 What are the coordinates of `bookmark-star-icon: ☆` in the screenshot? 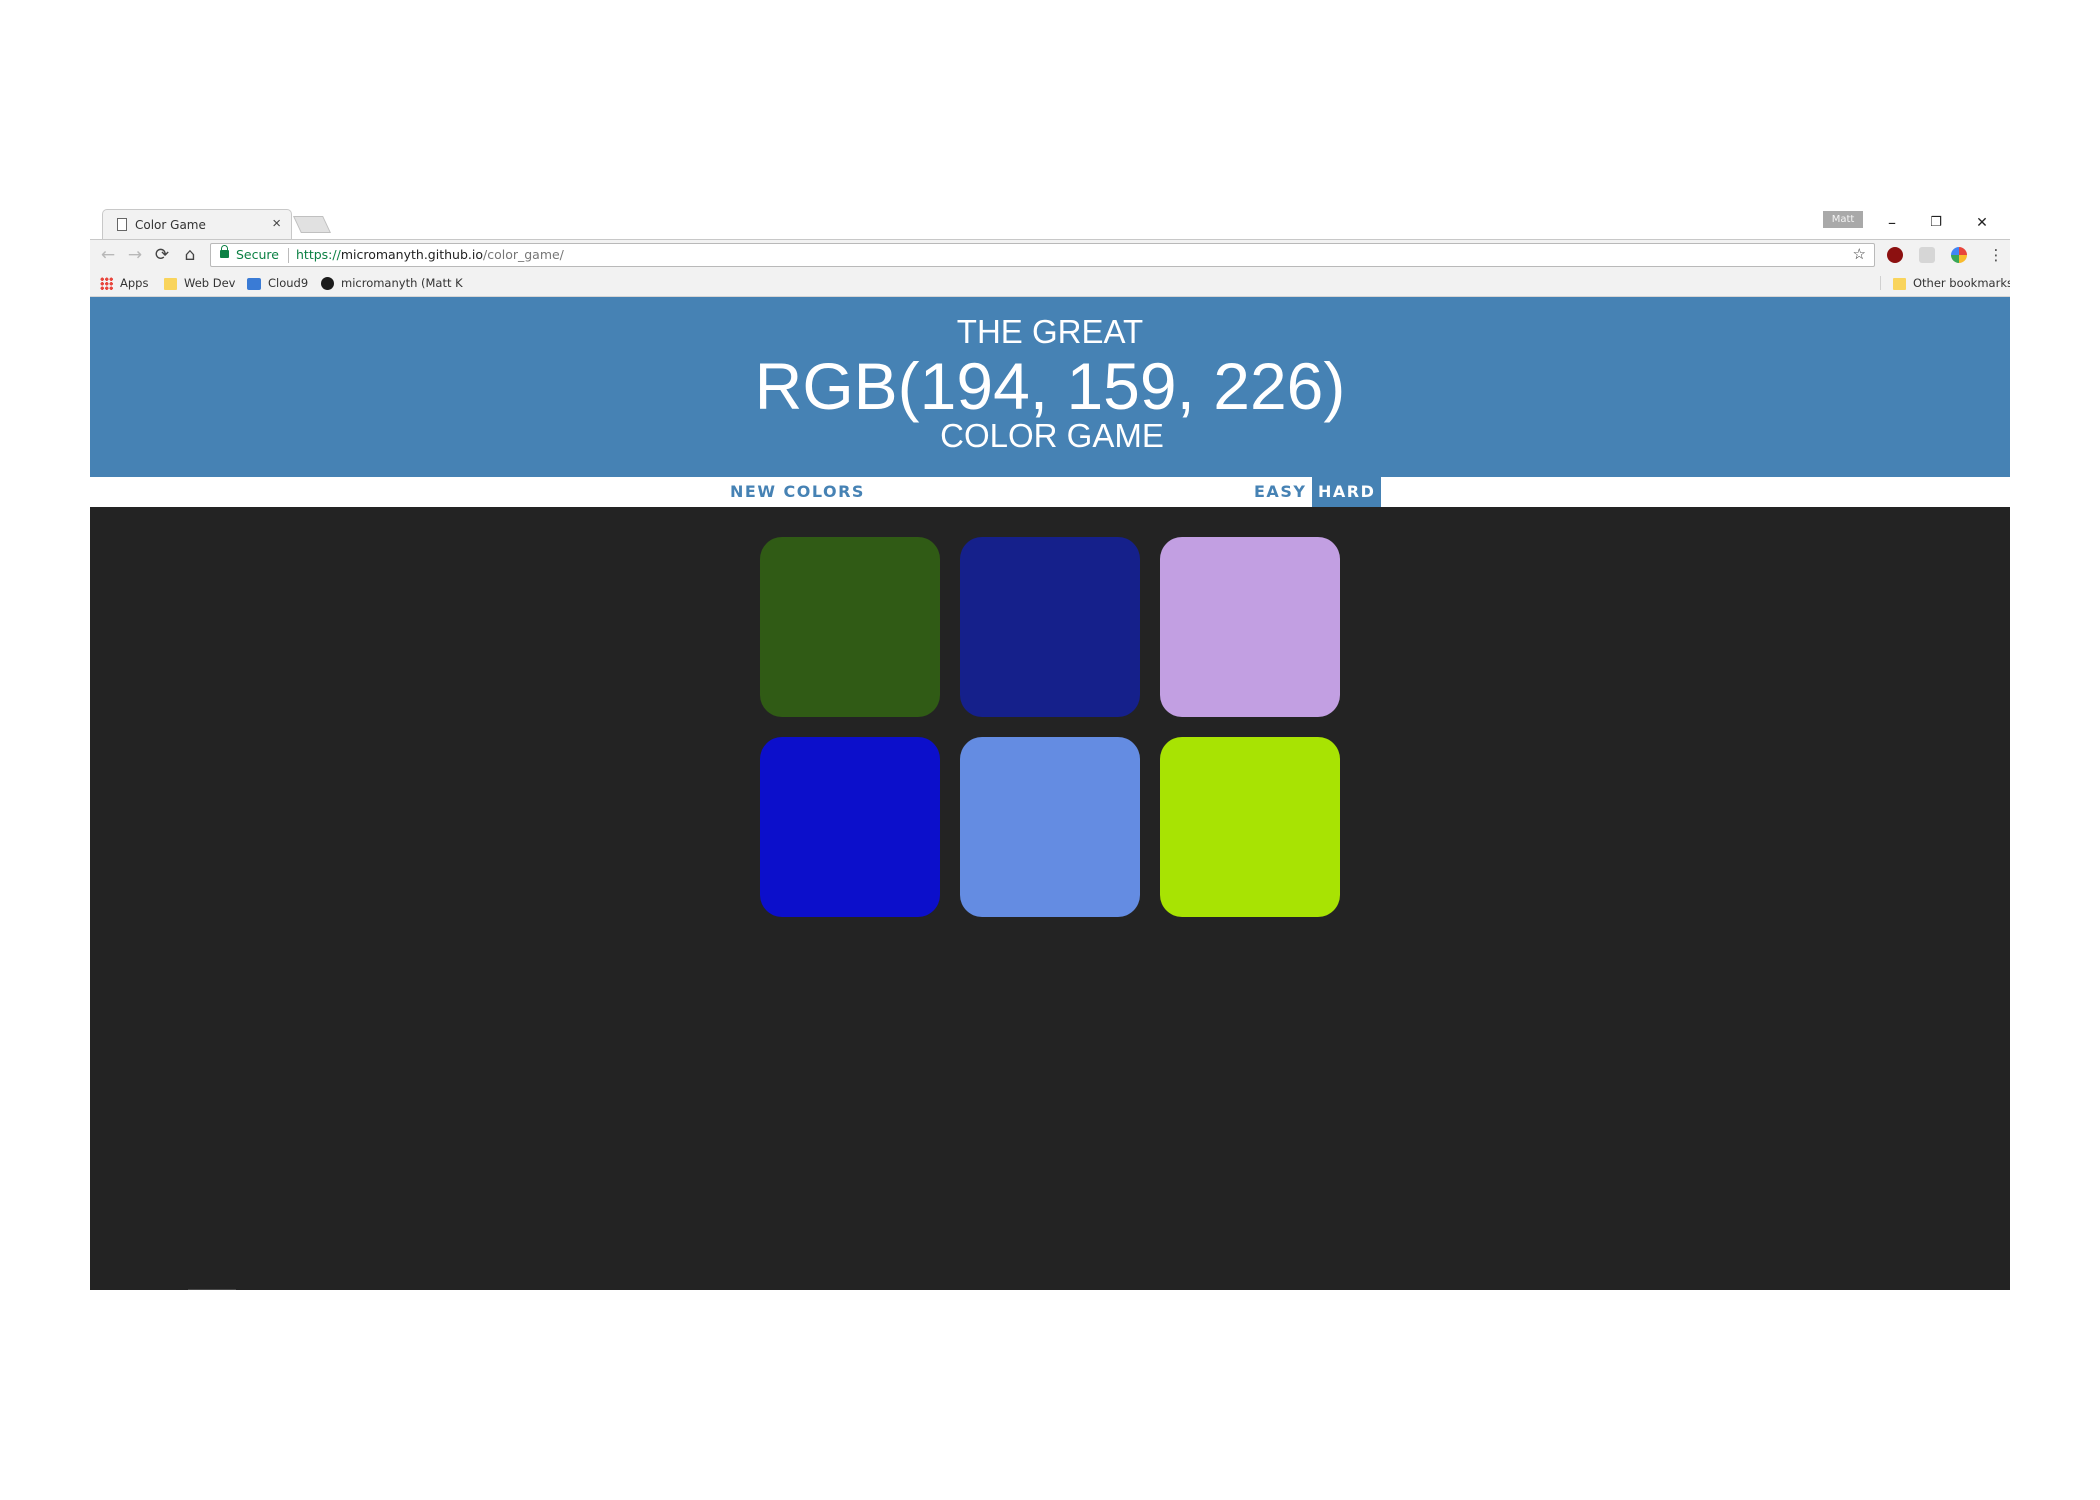 It's located at (1859, 255).